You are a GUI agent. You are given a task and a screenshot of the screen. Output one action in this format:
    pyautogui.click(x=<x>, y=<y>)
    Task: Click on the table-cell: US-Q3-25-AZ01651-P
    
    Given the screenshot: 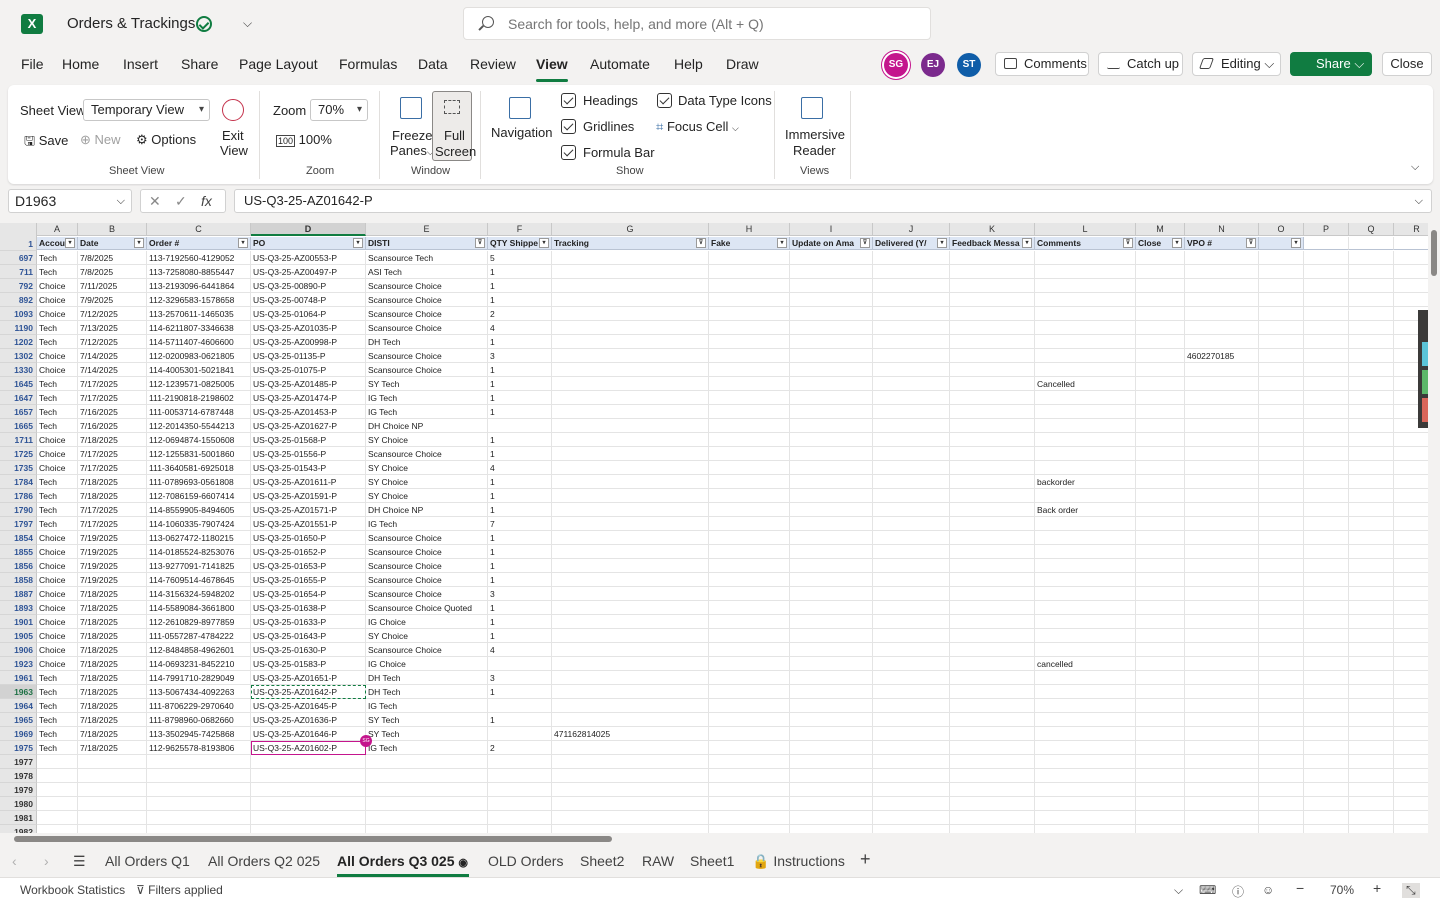 What is the action you would take?
    pyautogui.click(x=308, y=678)
    